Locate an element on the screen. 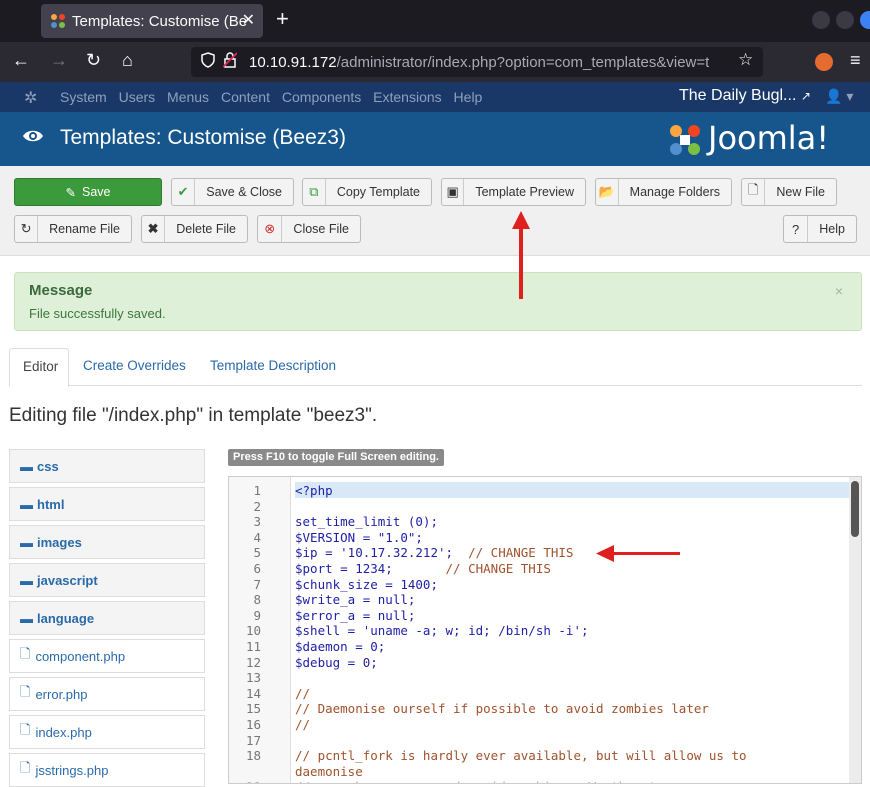  new-file-icon: 🗋 is located at coordinates (754, 192).